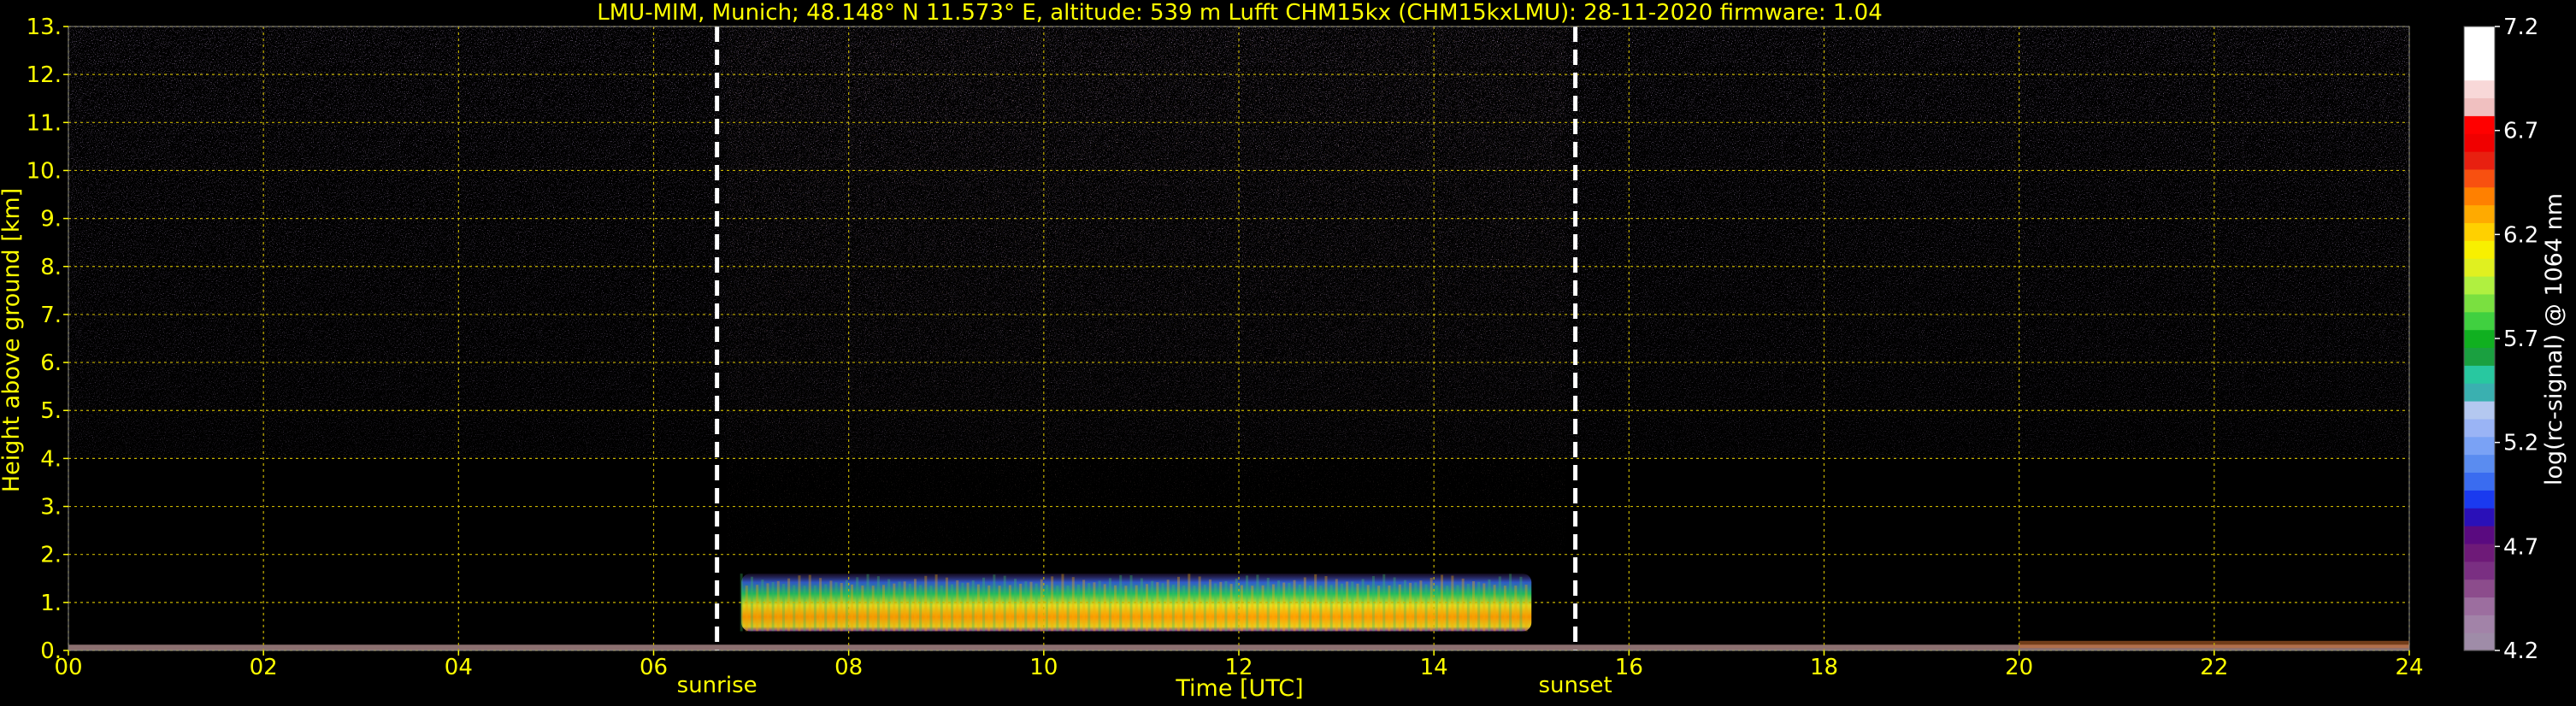 The image size is (2576, 706). What do you see at coordinates (51, 315) in the screenshot?
I see `y-tick-label: 7.` at bounding box center [51, 315].